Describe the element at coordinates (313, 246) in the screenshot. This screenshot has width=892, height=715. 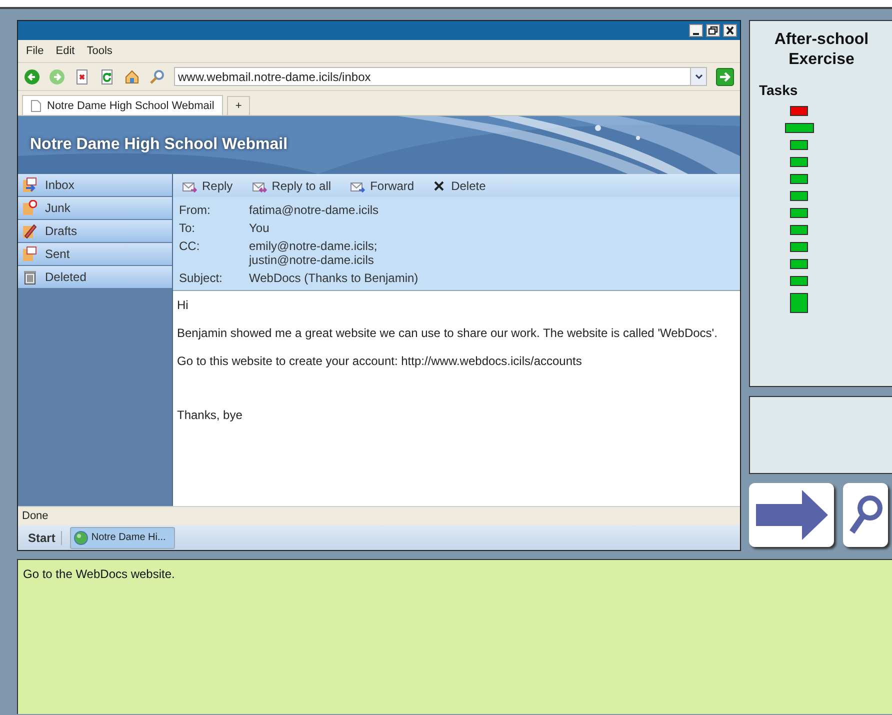
I see `header-value: emily@notre-dame.icils;` at that location.